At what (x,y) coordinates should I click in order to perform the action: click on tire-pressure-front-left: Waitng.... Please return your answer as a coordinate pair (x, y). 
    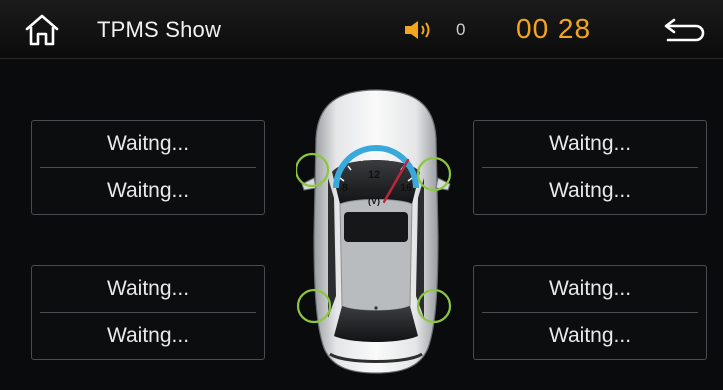
    Looking at the image, I should click on (148, 143).